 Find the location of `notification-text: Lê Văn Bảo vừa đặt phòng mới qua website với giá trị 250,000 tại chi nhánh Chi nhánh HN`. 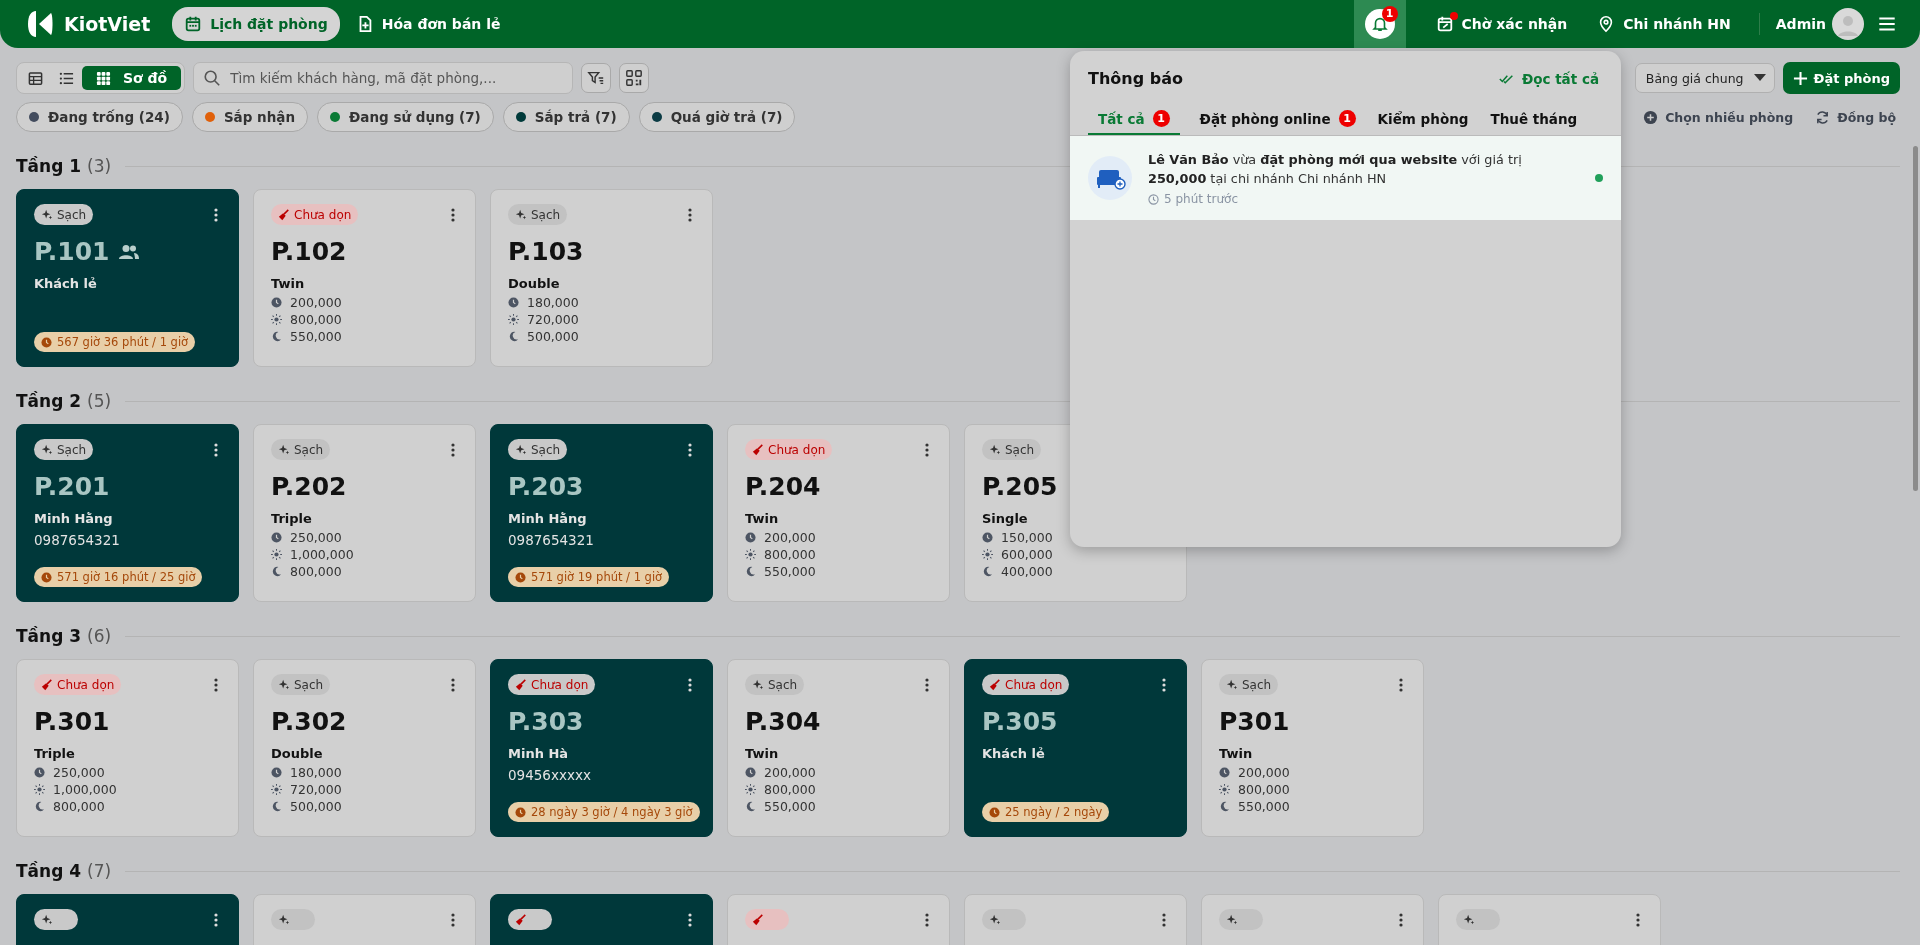

notification-text: Lê Văn Bảo vừa đặt phòng mới qua website với giá trị 250,000 tại chi nhánh Chi nhánh HN is located at coordinates (1335, 170).